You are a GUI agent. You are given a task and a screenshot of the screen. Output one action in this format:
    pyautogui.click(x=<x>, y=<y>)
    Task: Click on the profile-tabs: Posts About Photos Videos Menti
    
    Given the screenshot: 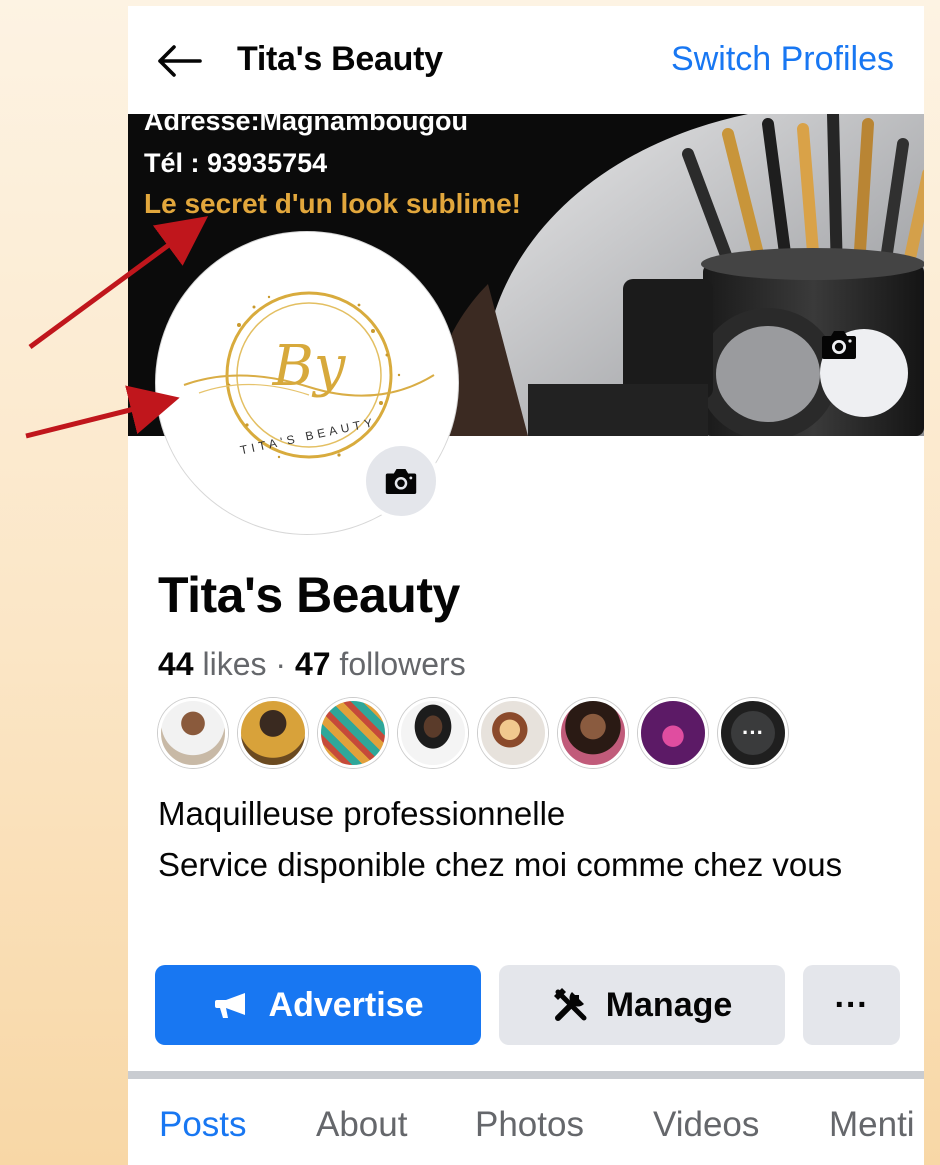 What is the action you would take?
    pyautogui.click(x=526, y=1122)
    